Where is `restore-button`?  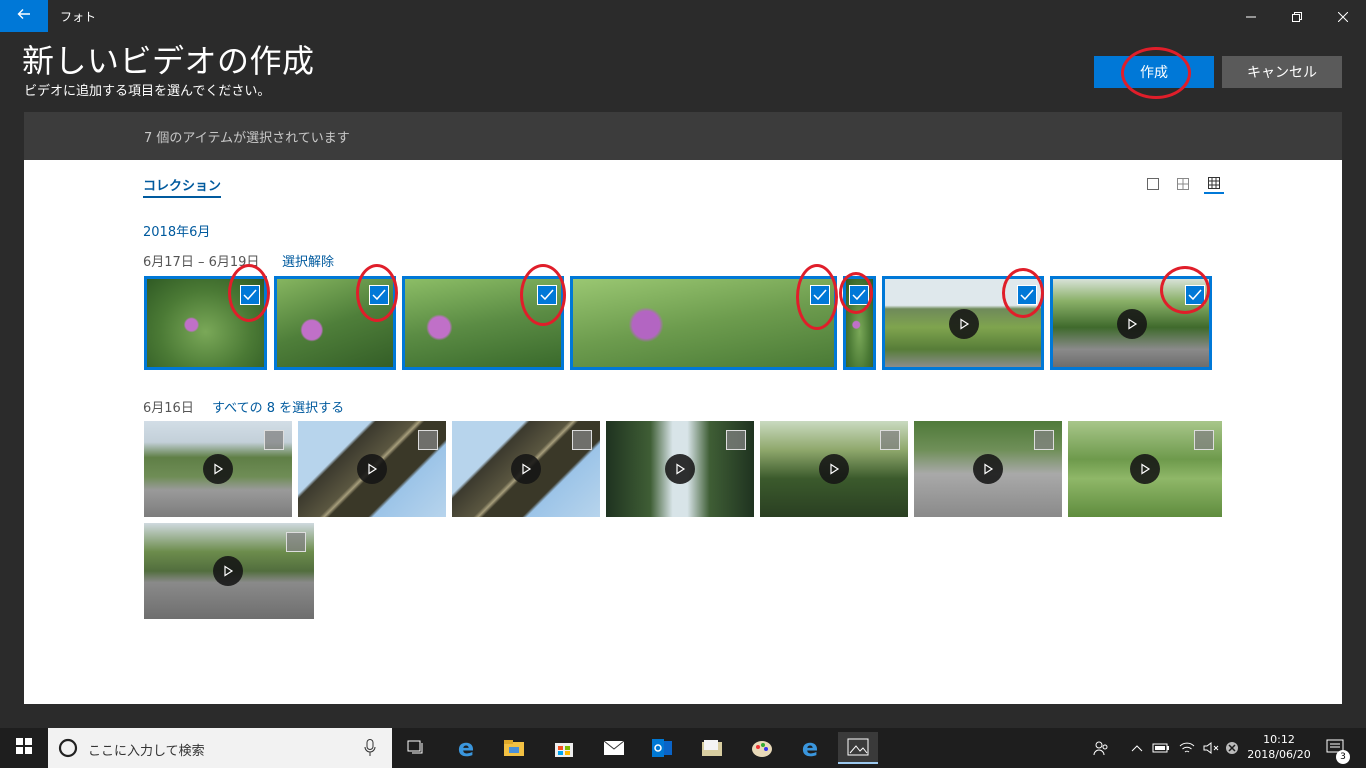
restore-button is located at coordinates (1297, 16).